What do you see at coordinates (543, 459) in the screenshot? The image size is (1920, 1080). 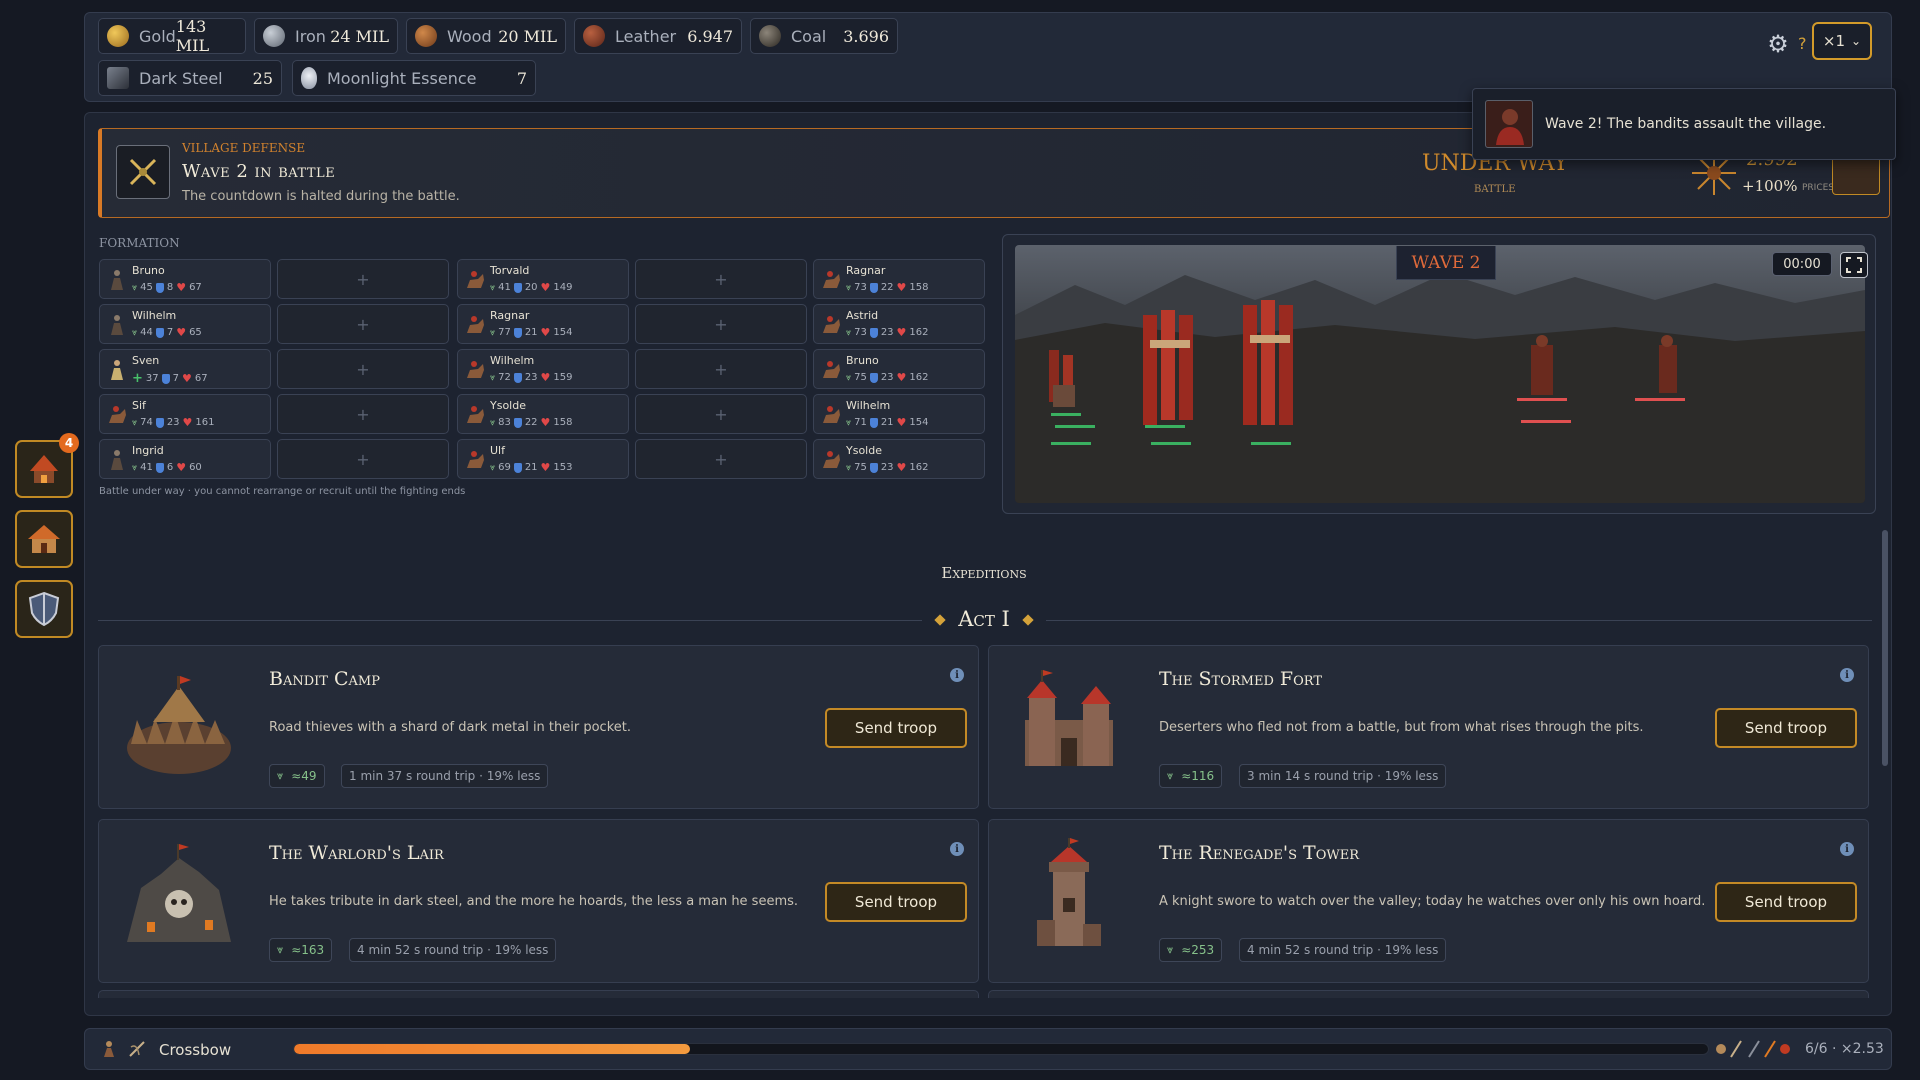 I see `formation-slot: Ulf ⩔ 69 21 ♥ 153` at bounding box center [543, 459].